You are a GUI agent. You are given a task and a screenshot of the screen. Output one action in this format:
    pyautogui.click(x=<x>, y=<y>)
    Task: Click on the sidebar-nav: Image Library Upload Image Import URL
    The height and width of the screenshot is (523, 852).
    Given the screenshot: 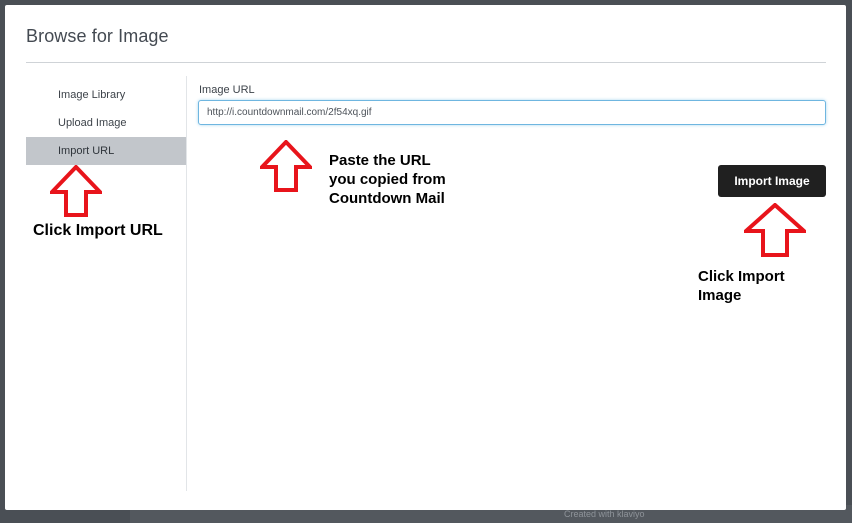 What is the action you would take?
    pyautogui.click(x=106, y=123)
    